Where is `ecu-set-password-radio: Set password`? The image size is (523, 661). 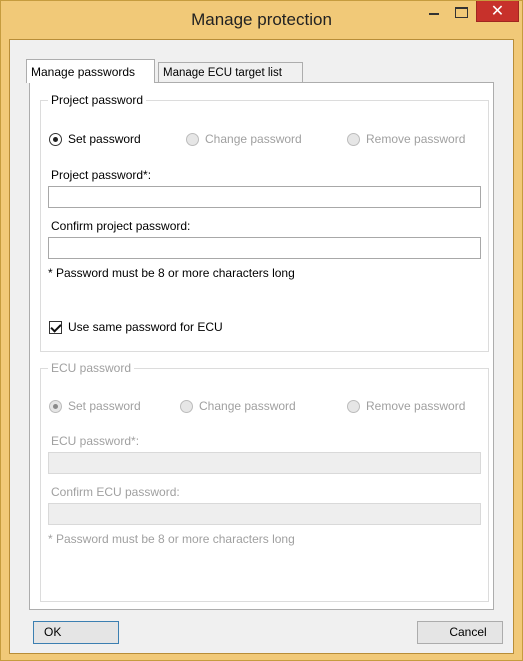 ecu-set-password-radio: Set password is located at coordinates (95, 406).